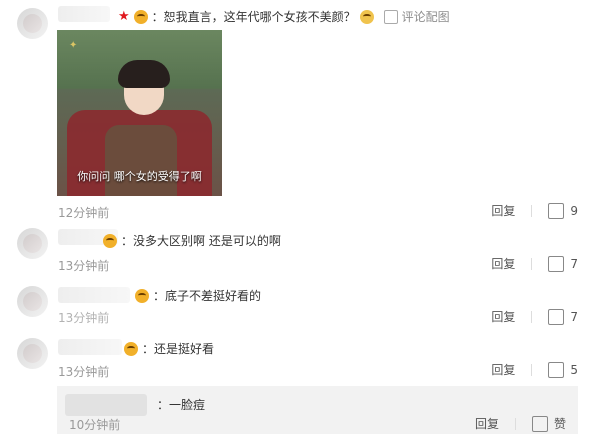  Describe the element at coordinates (84, 213) in the screenshot. I see `comment-time: 12分钟前` at that location.